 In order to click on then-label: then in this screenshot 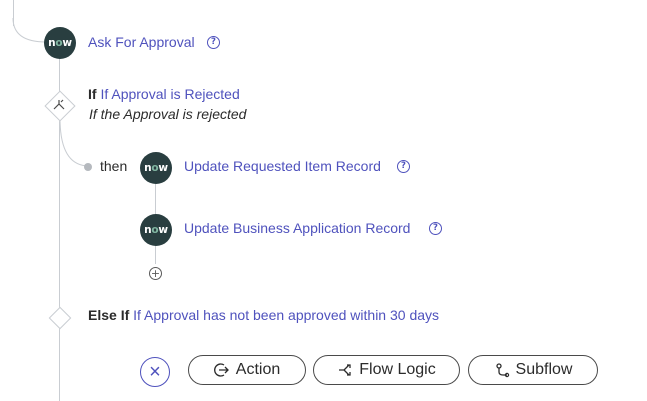, I will do `click(114, 166)`.